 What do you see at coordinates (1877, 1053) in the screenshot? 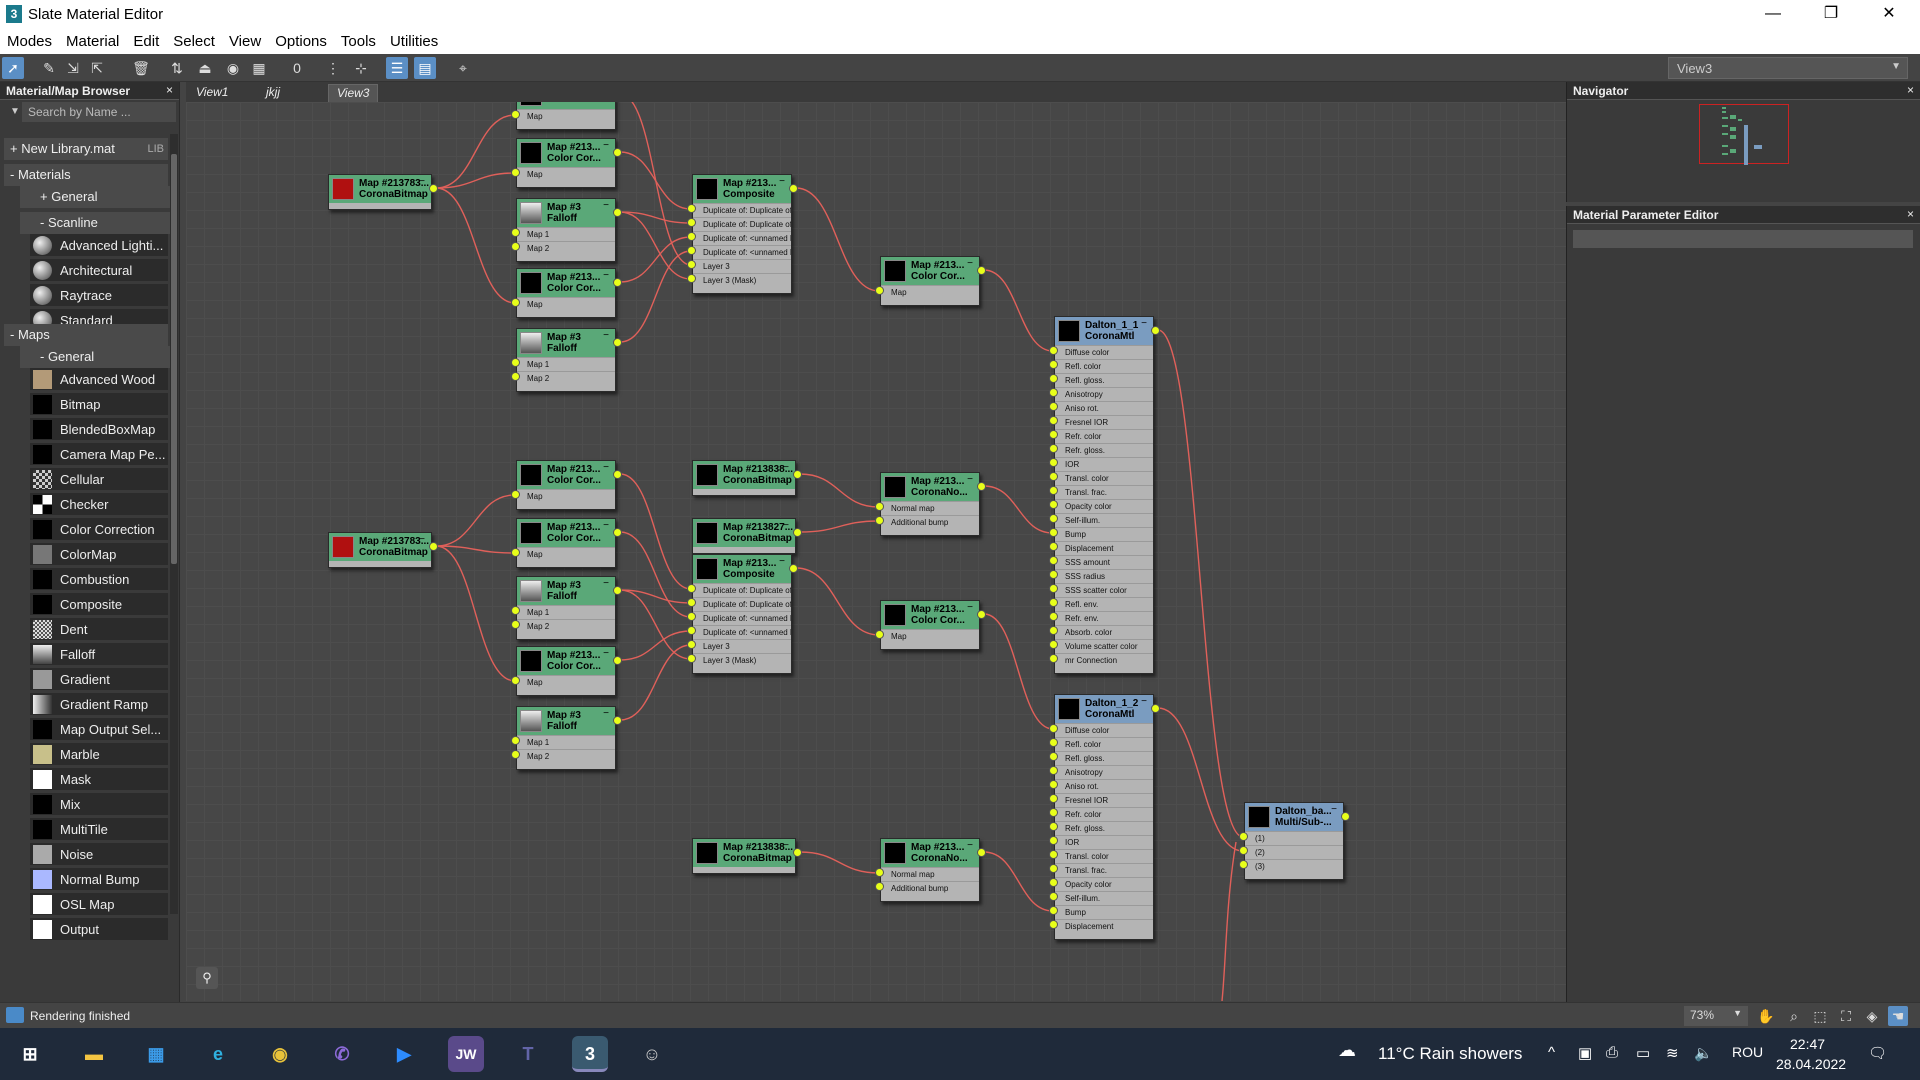
I see `notification-icon: 🗨` at bounding box center [1877, 1053].